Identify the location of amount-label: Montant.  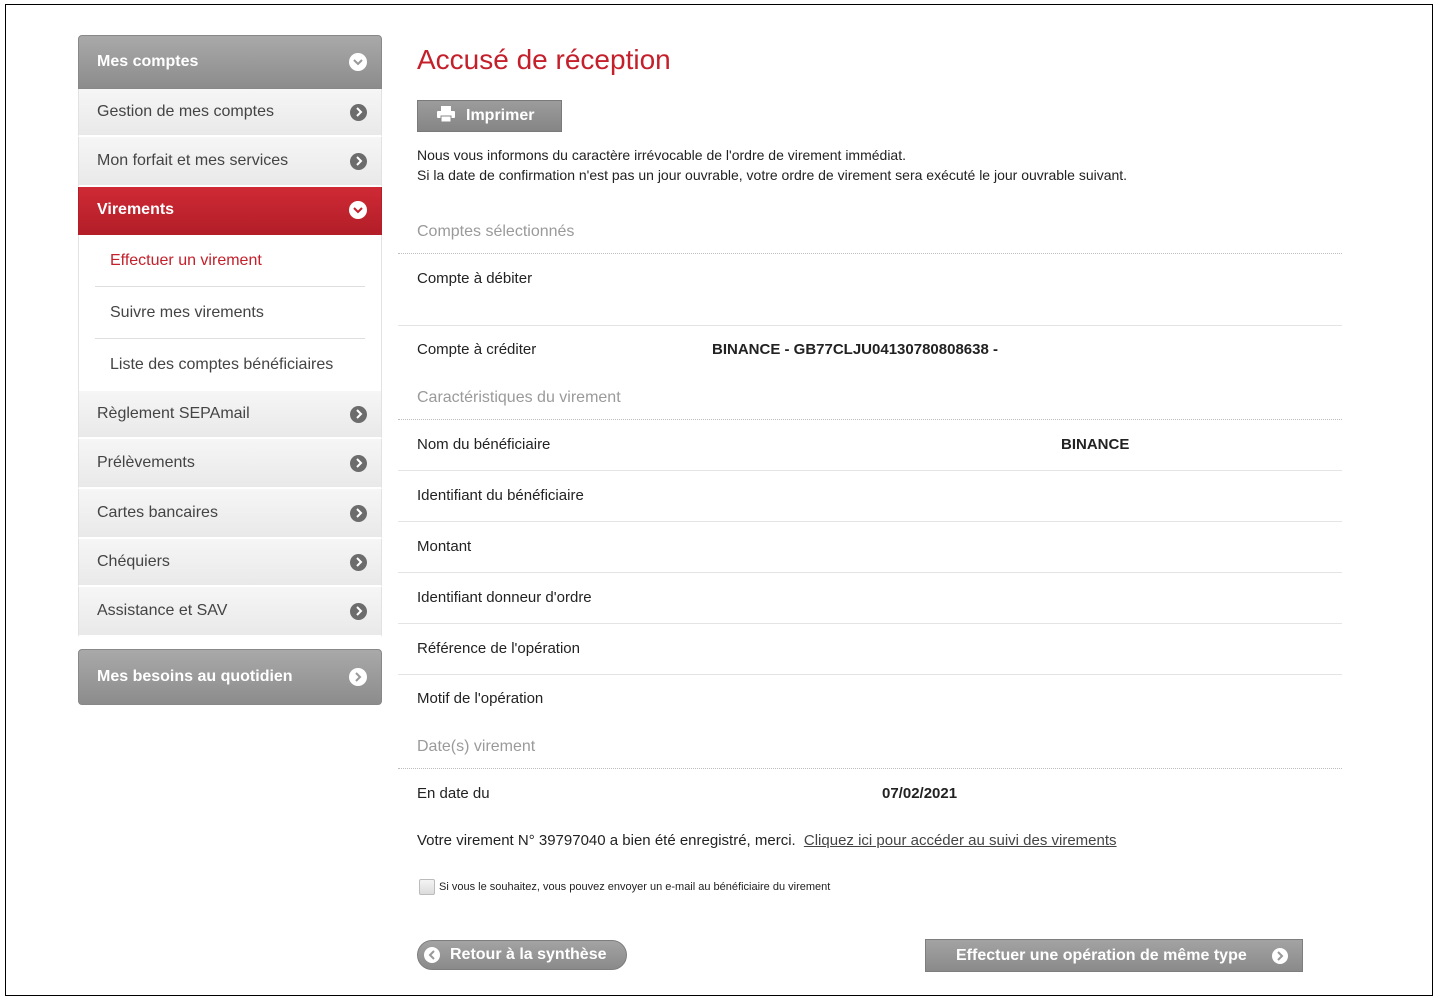
(444, 546).